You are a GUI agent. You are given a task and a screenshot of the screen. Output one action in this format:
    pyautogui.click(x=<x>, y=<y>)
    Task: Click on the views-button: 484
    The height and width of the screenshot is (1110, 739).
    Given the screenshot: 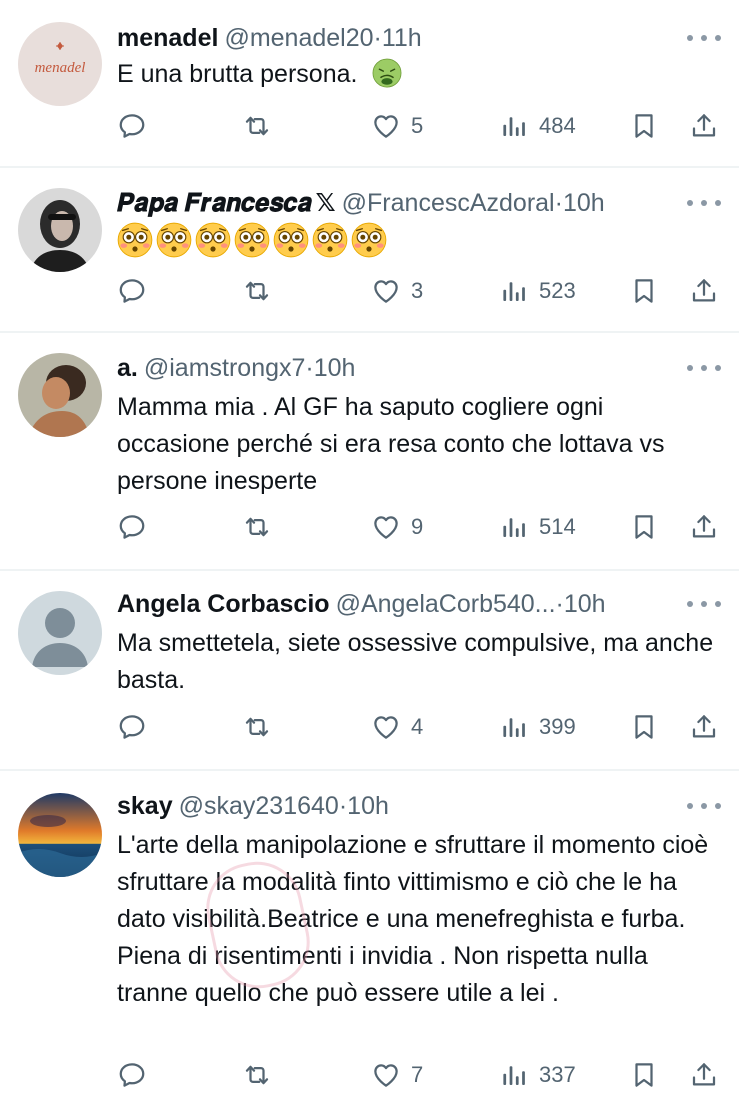 What is the action you would take?
    pyautogui.click(x=537, y=126)
    